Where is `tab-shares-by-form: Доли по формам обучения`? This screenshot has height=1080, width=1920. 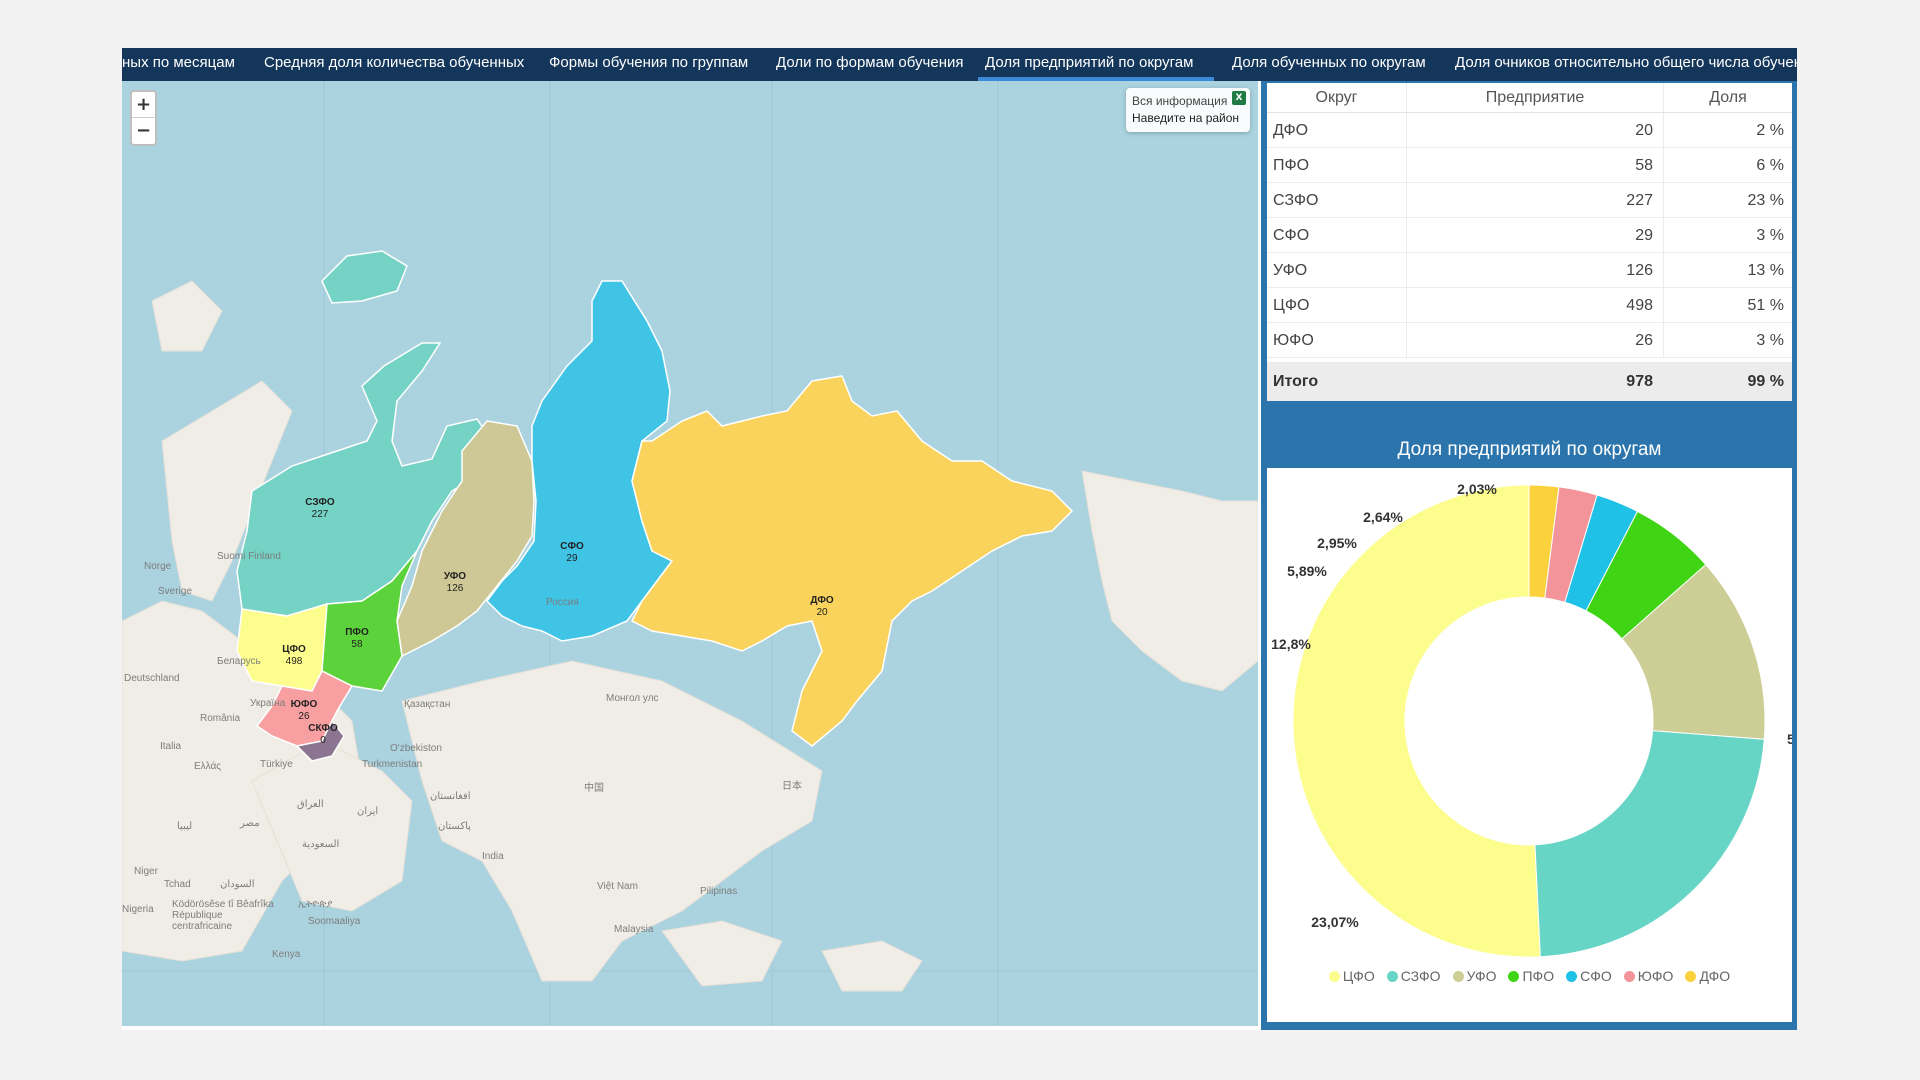 tab-shares-by-form: Доли по формам обучения is located at coordinates (869, 64).